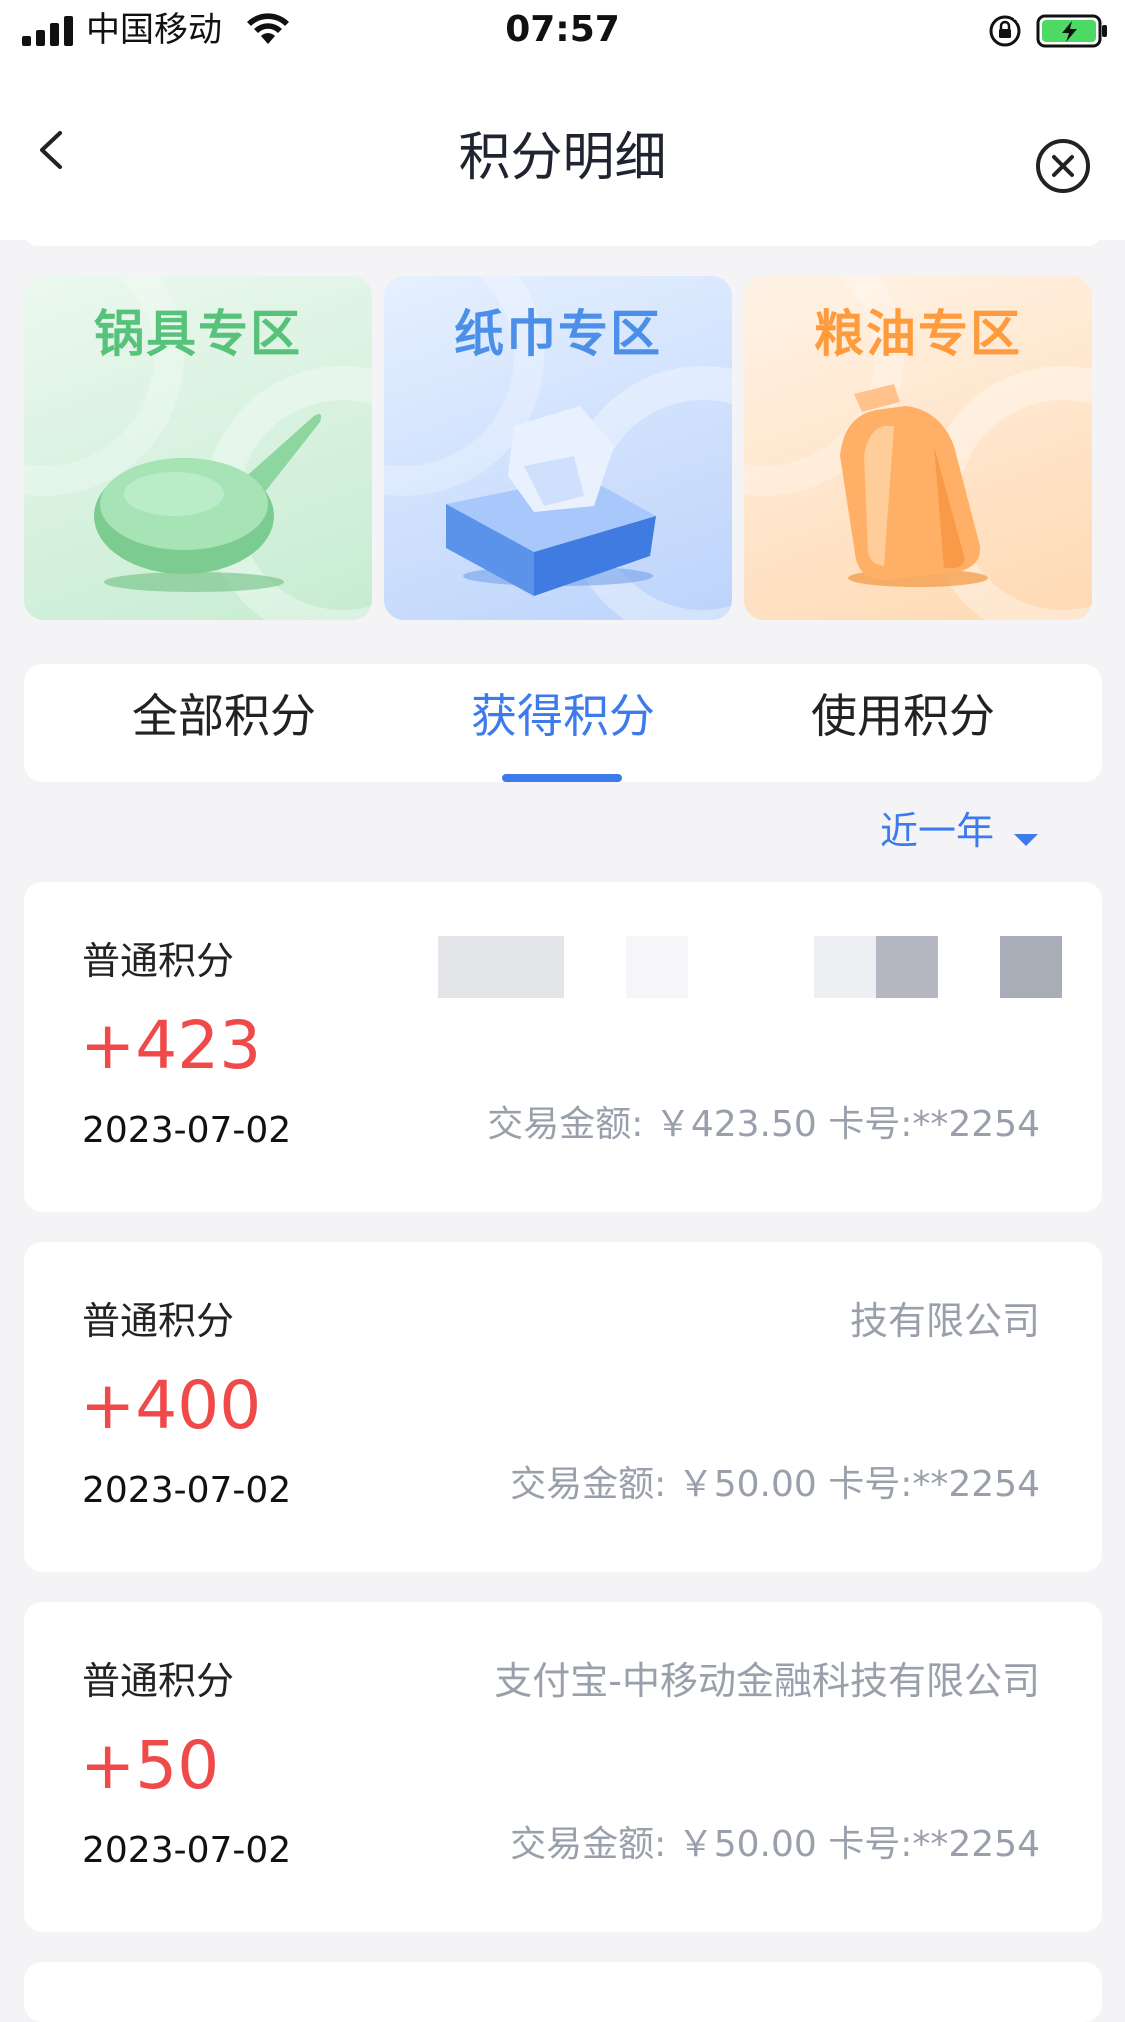 This screenshot has width=1125, height=2022. Describe the element at coordinates (937, 831) in the screenshot. I see `time-range-label: 近一年` at that location.